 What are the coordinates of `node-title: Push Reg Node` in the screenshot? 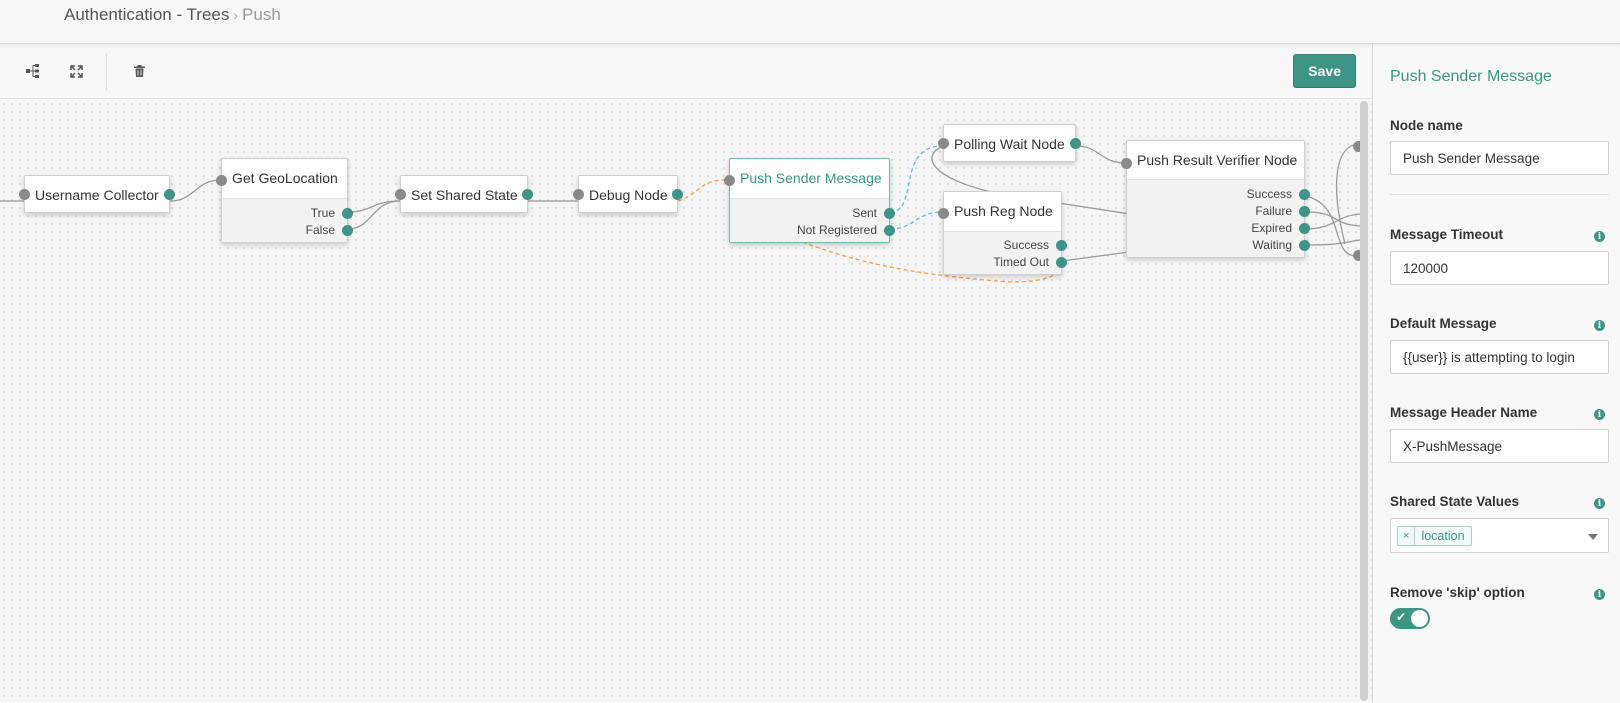 It's located at (1003, 211).